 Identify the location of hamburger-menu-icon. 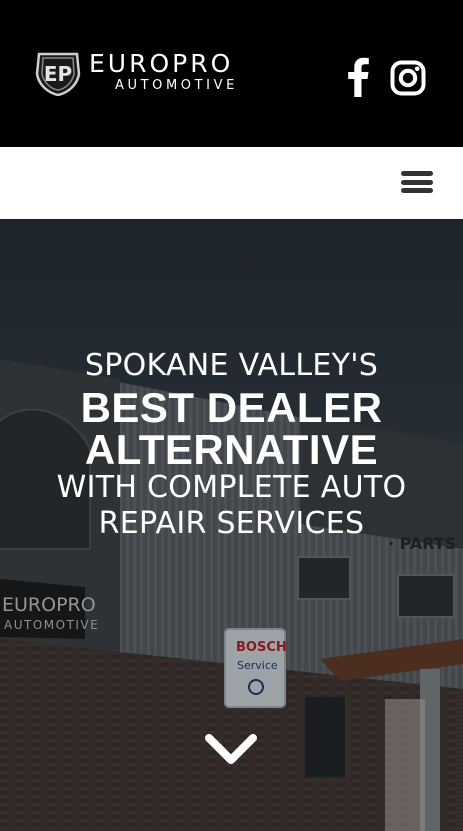
(417, 182).